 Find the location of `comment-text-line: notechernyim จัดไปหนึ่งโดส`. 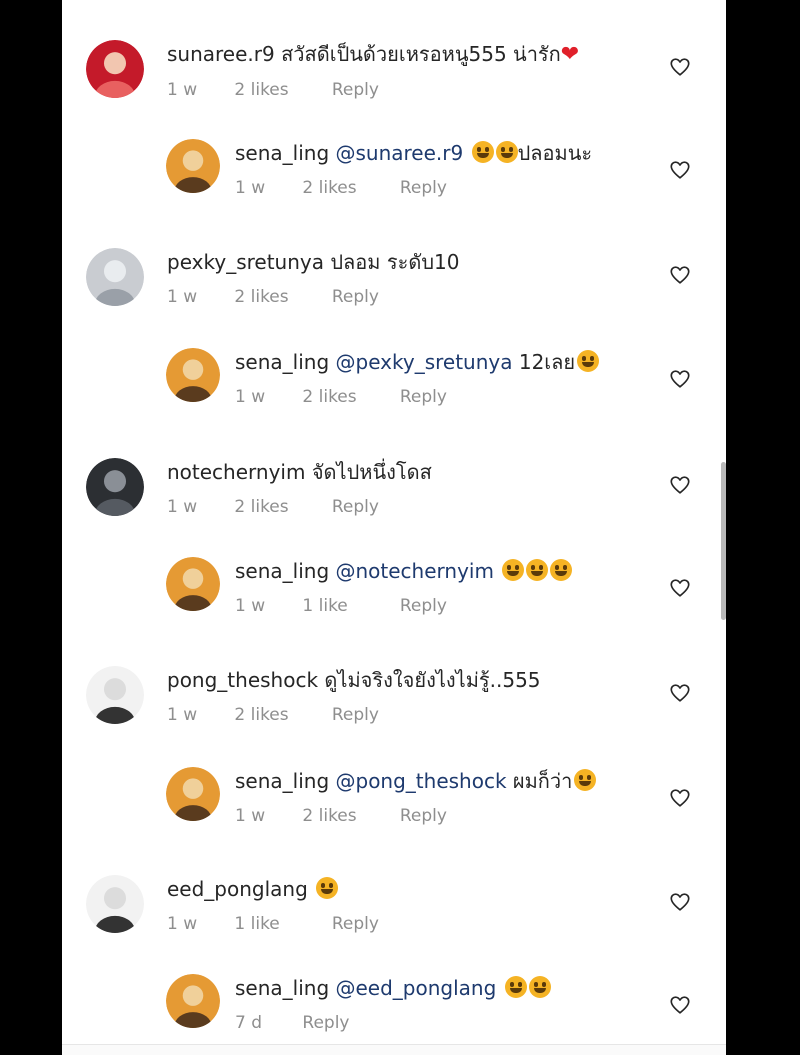

comment-text-line: notechernyim จัดไปหนึ่งโดส is located at coordinates (299, 472).